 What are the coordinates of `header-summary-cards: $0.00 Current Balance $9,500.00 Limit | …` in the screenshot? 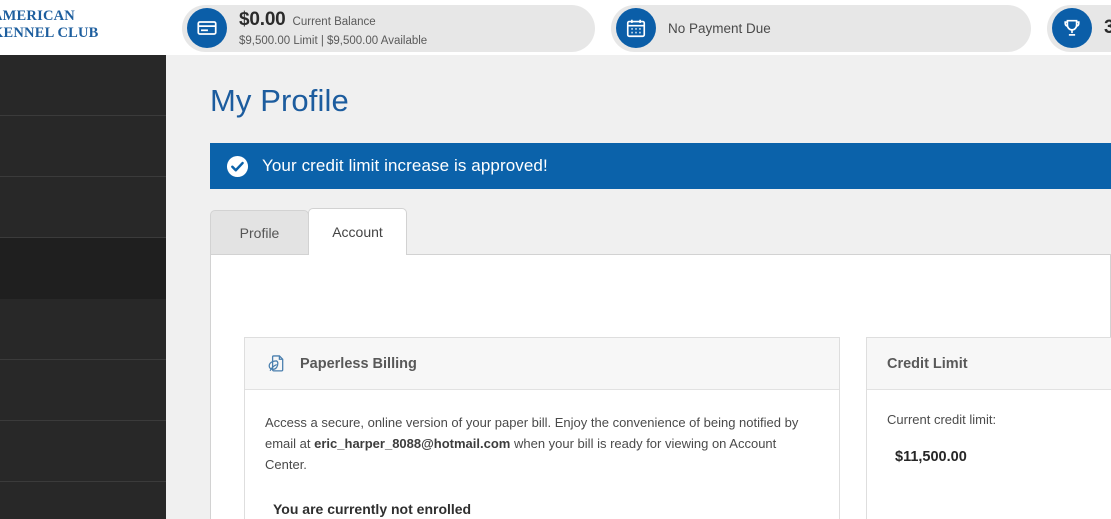 It's located at (646, 28).